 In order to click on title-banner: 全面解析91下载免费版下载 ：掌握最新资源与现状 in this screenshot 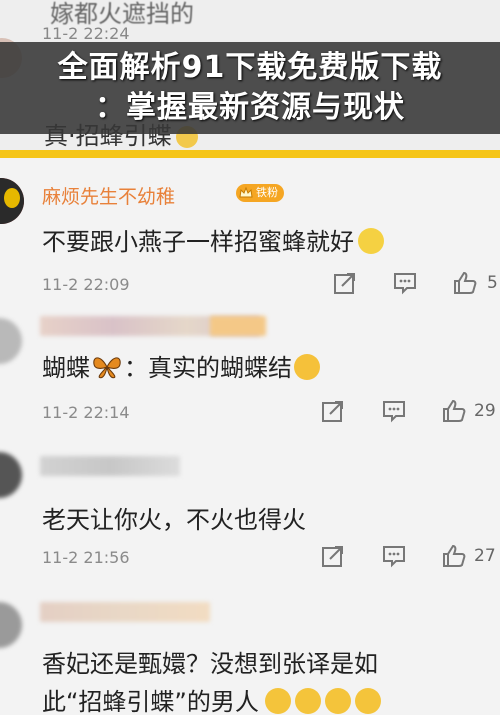, I will do `click(250, 88)`.